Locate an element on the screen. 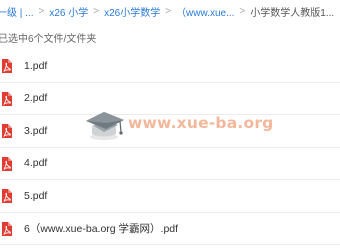  file-name: 4.pdf is located at coordinates (35, 163).